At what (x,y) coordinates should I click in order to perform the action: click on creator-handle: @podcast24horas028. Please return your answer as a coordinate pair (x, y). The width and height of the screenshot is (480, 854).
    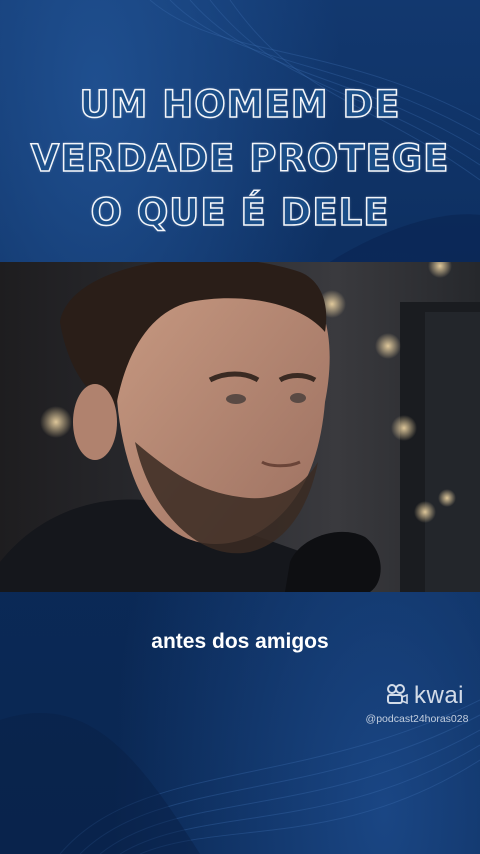
    Looking at the image, I should click on (417, 719).